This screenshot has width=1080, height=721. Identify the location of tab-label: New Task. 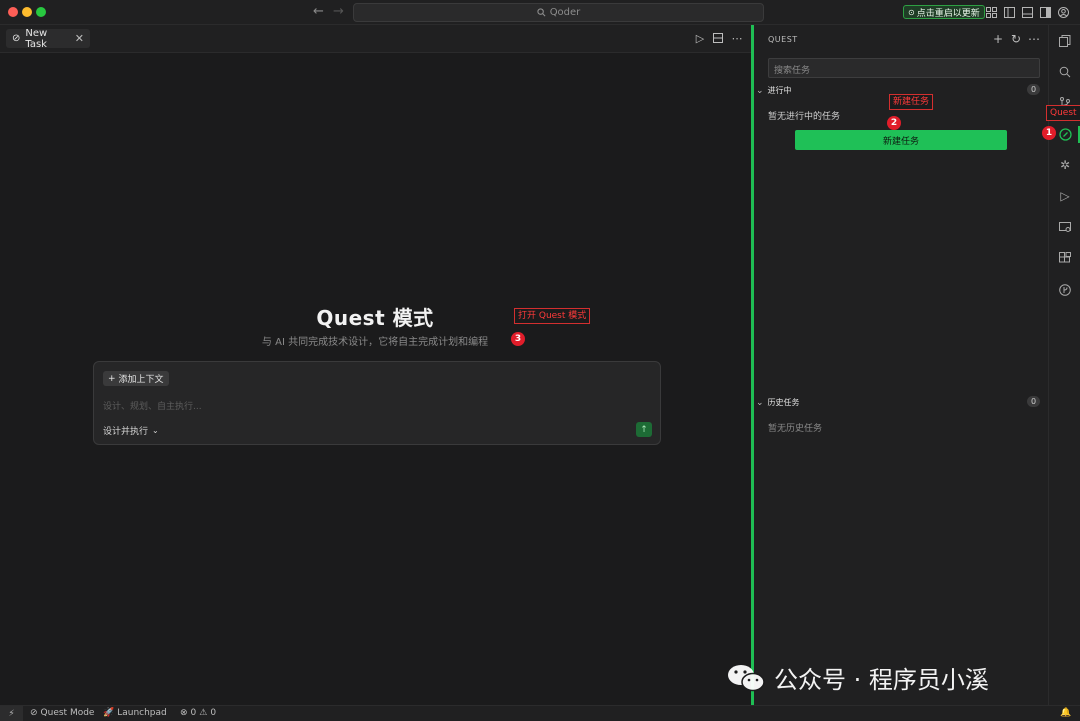
(36, 38).